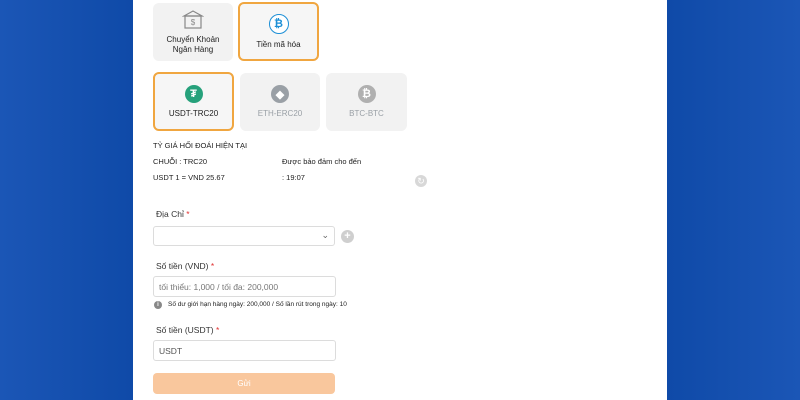 This screenshot has width=800, height=400. Describe the element at coordinates (280, 94) in the screenshot. I see `ethereum-icon: ◆` at that location.